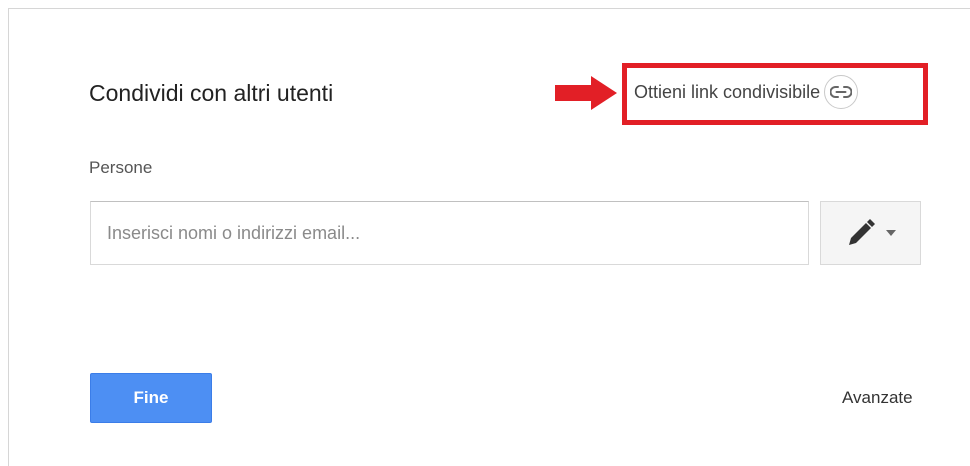 The height and width of the screenshot is (466, 970). I want to click on done-button: Fine, so click(151, 398).